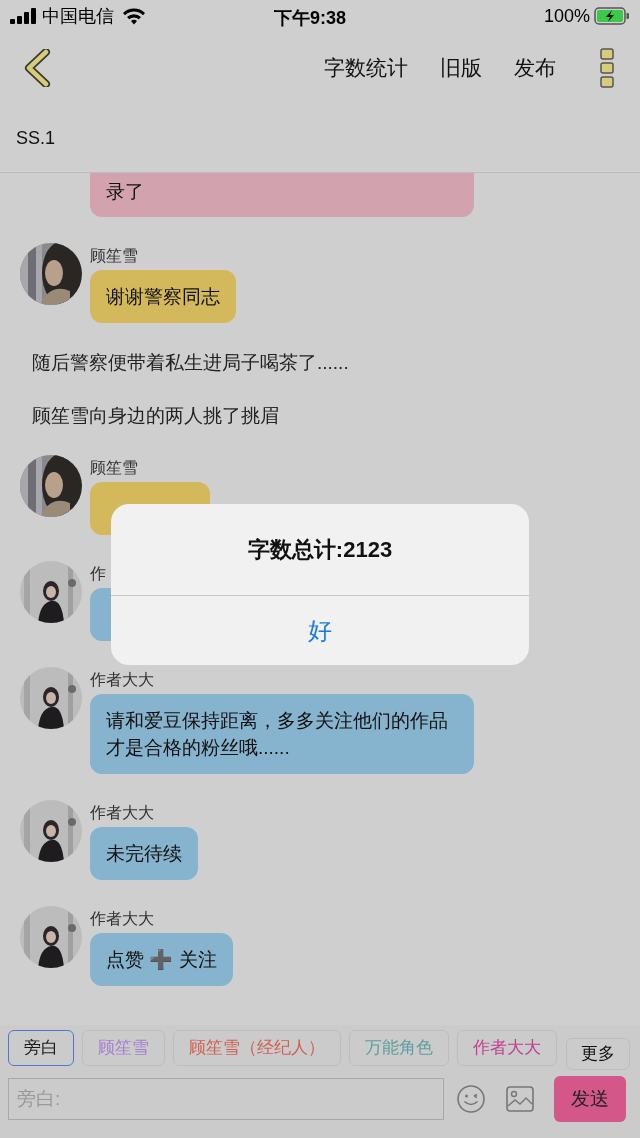 This screenshot has height=1138, width=640. Describe the element at coordinates (471, 1099) in the screenshot. I see `emoji-icon` at that location.